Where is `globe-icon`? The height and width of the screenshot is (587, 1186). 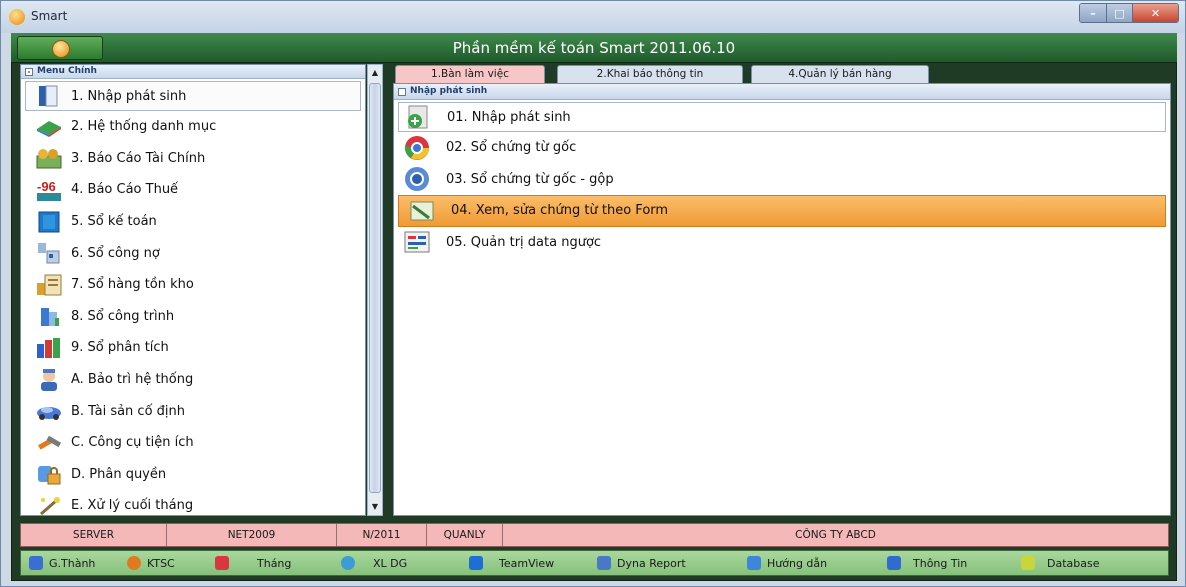 globe-icon is located at coordinates (348, 563).